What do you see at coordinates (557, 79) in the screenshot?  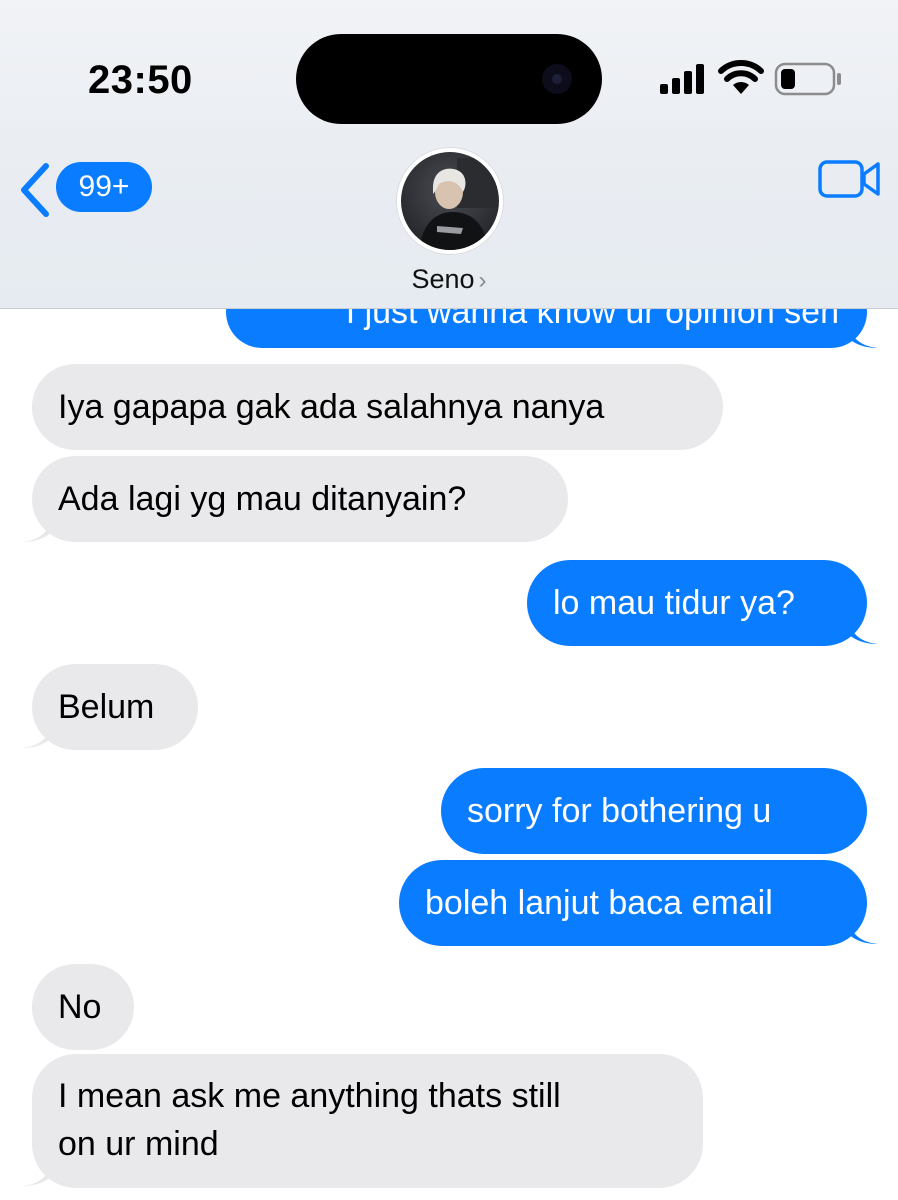 I see `front-camera-icon` at bounding box center [557, 79].